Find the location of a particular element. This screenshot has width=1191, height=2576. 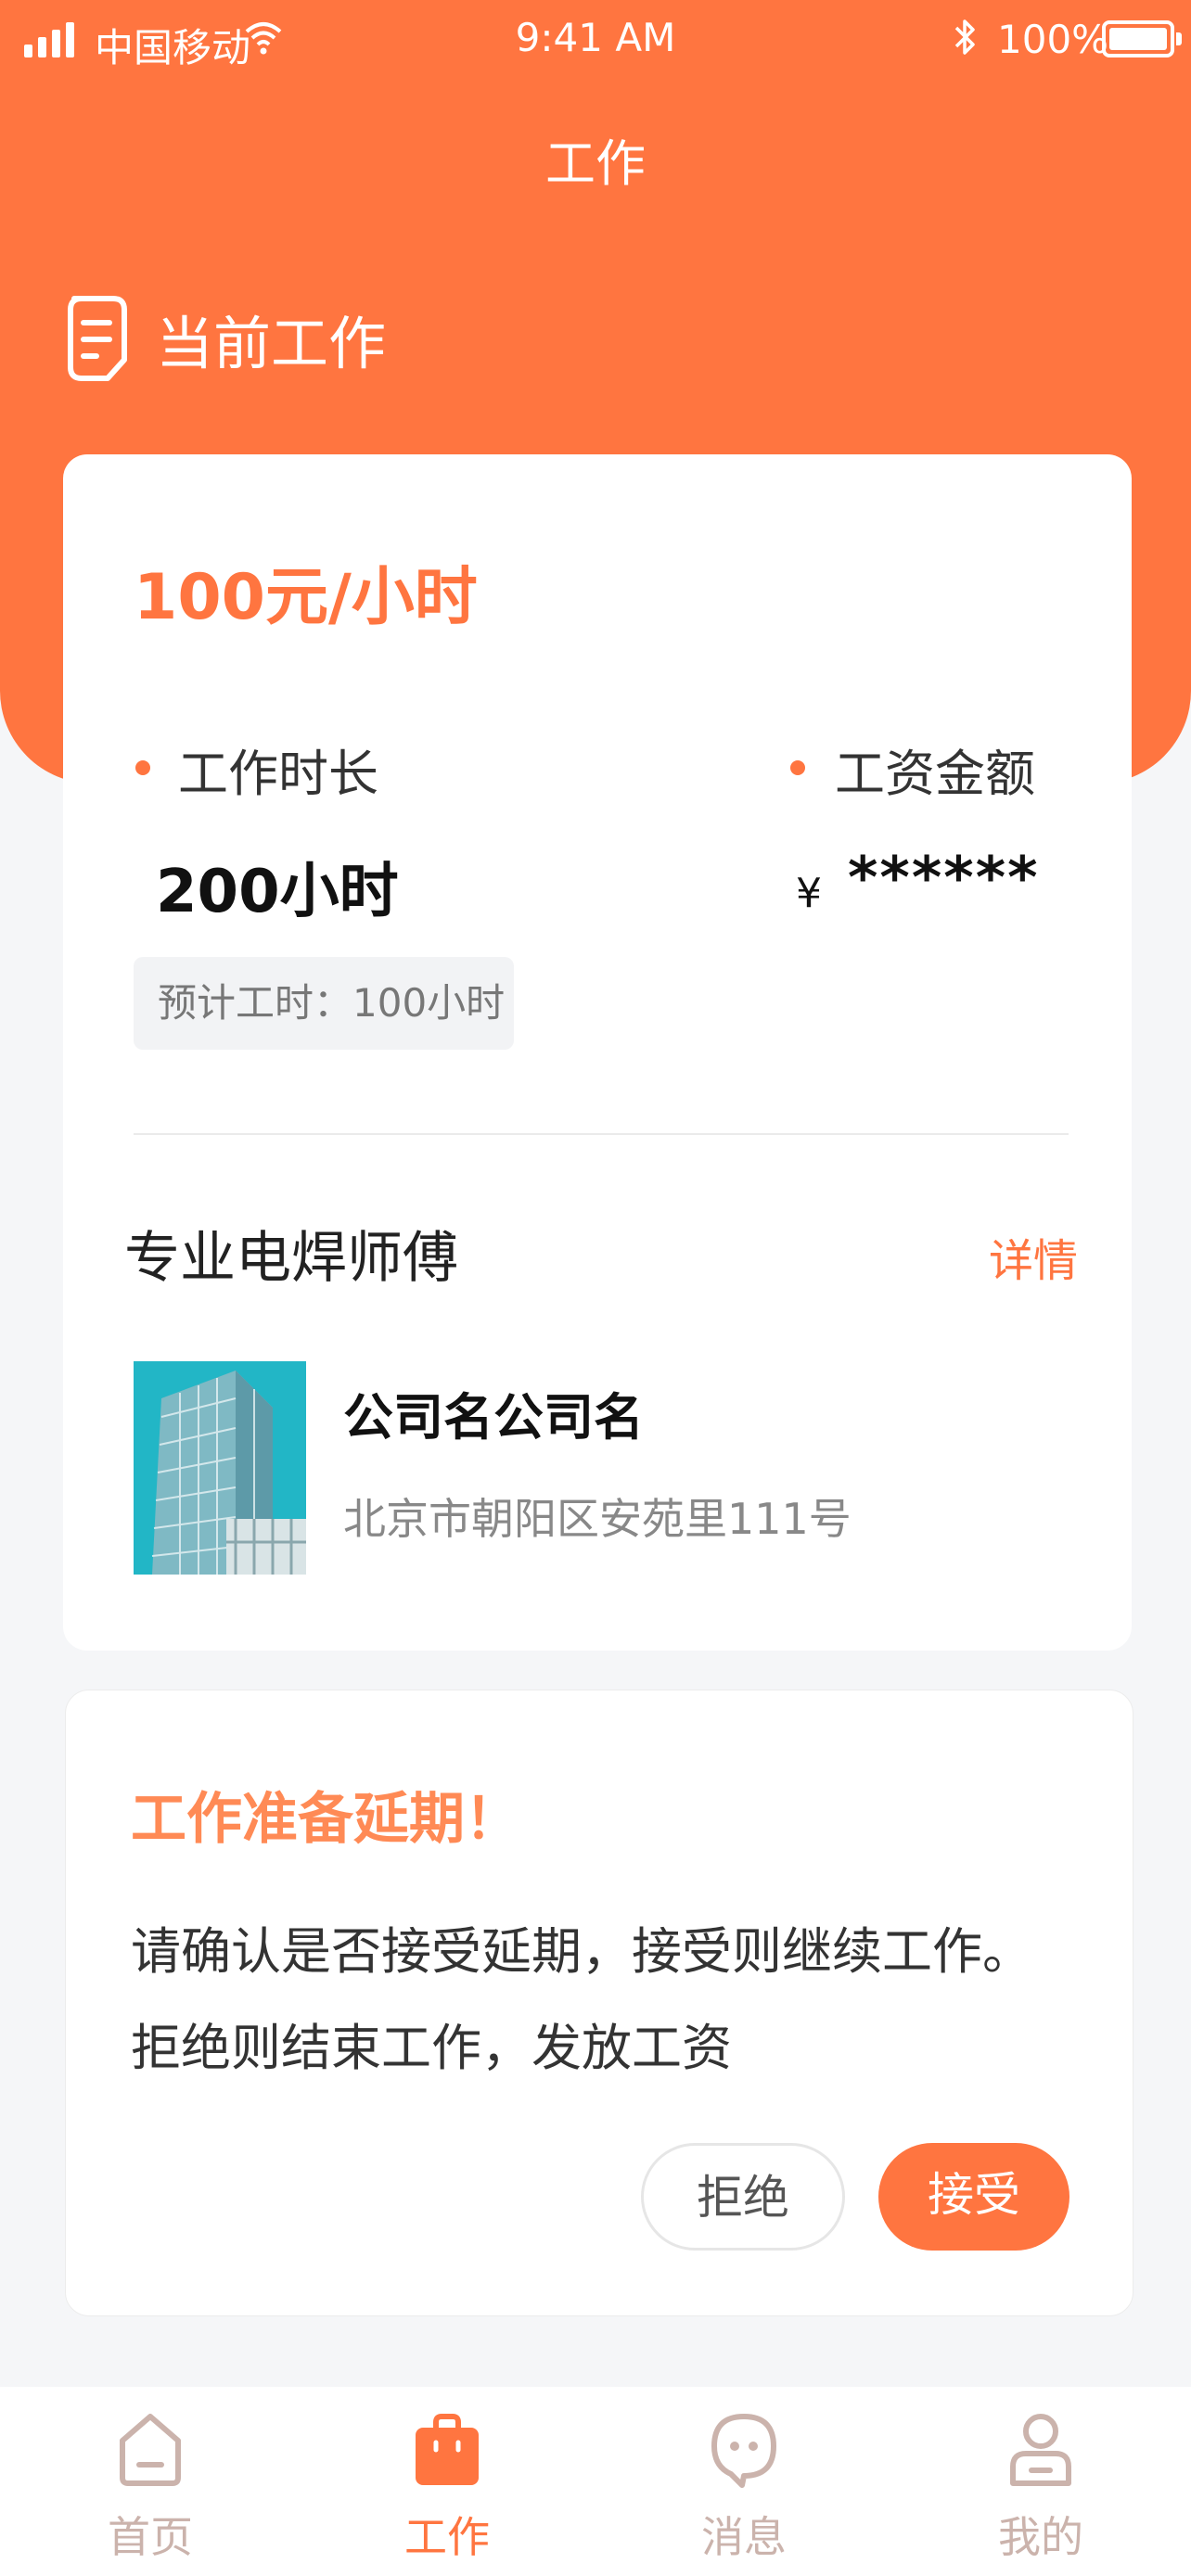

home-icon is located at coordinates (151, 2450).